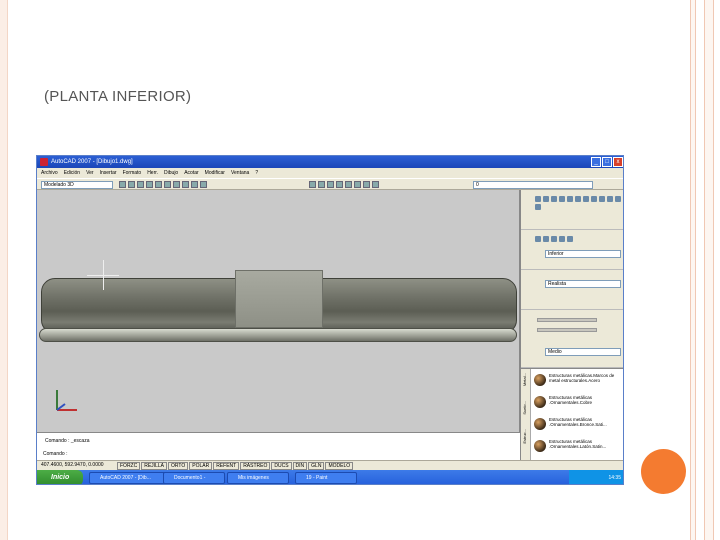  What do you see at coordinates (366, 184) in the screenshot?
I see `tool-palette-icon` at bounding box center [366, 184].